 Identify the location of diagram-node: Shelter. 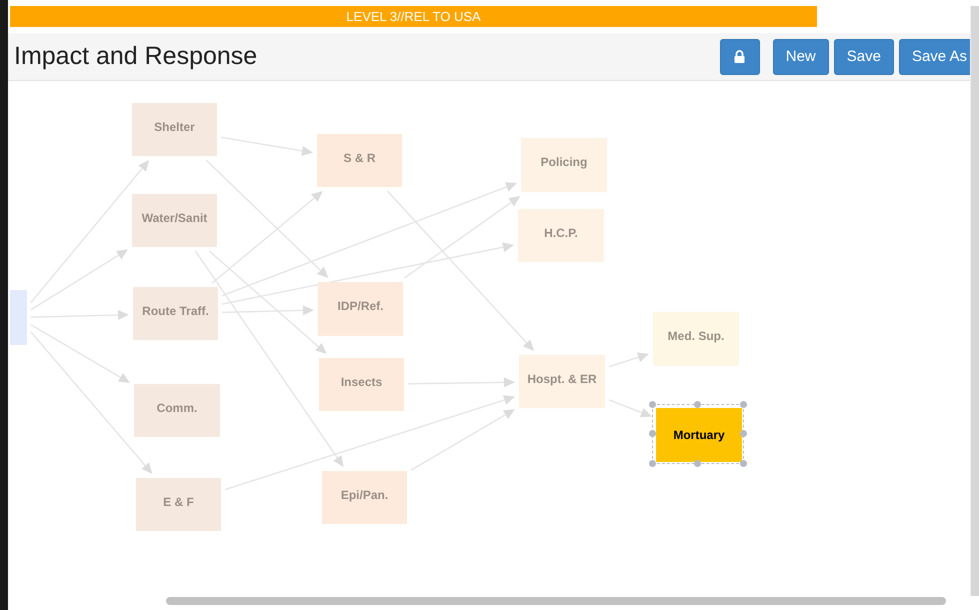
(174, 129).